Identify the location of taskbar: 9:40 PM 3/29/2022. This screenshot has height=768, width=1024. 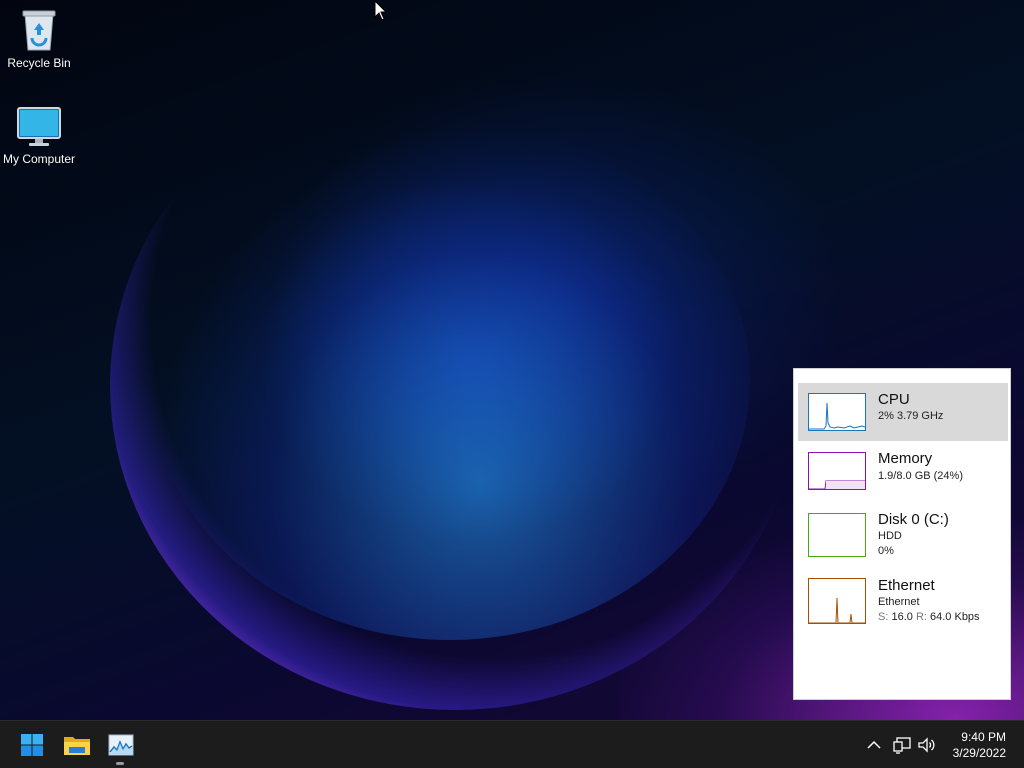
(512, 744).